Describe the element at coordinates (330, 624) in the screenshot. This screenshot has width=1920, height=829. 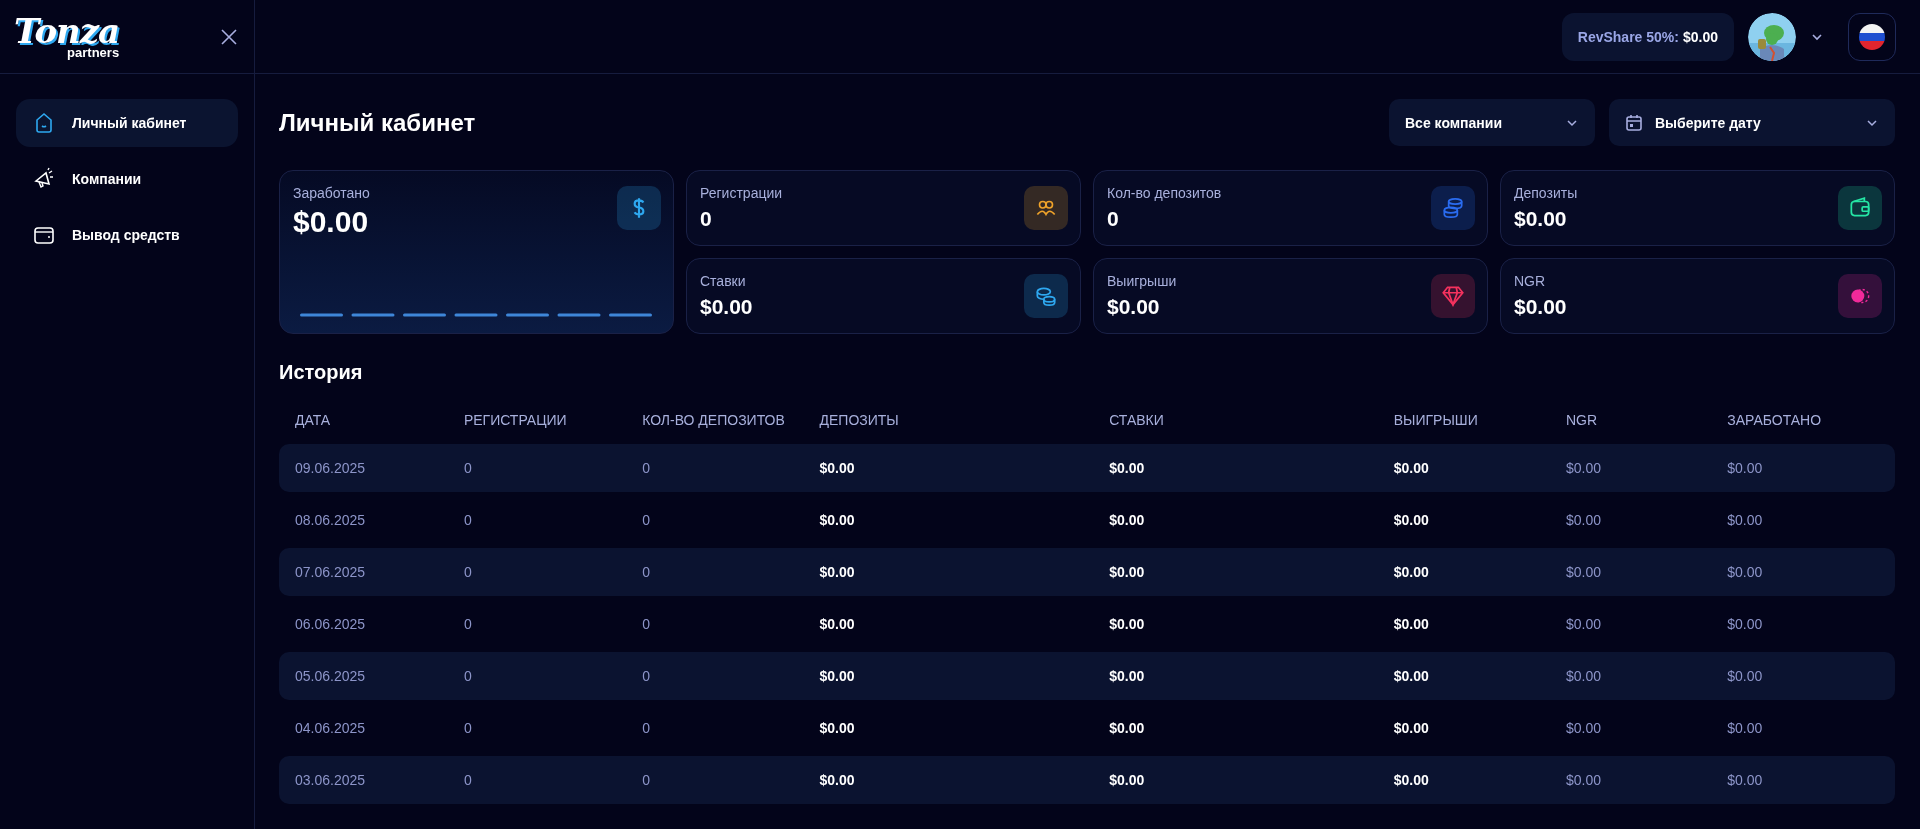
I see `table-cell-text: 06.06.2025` at that location.